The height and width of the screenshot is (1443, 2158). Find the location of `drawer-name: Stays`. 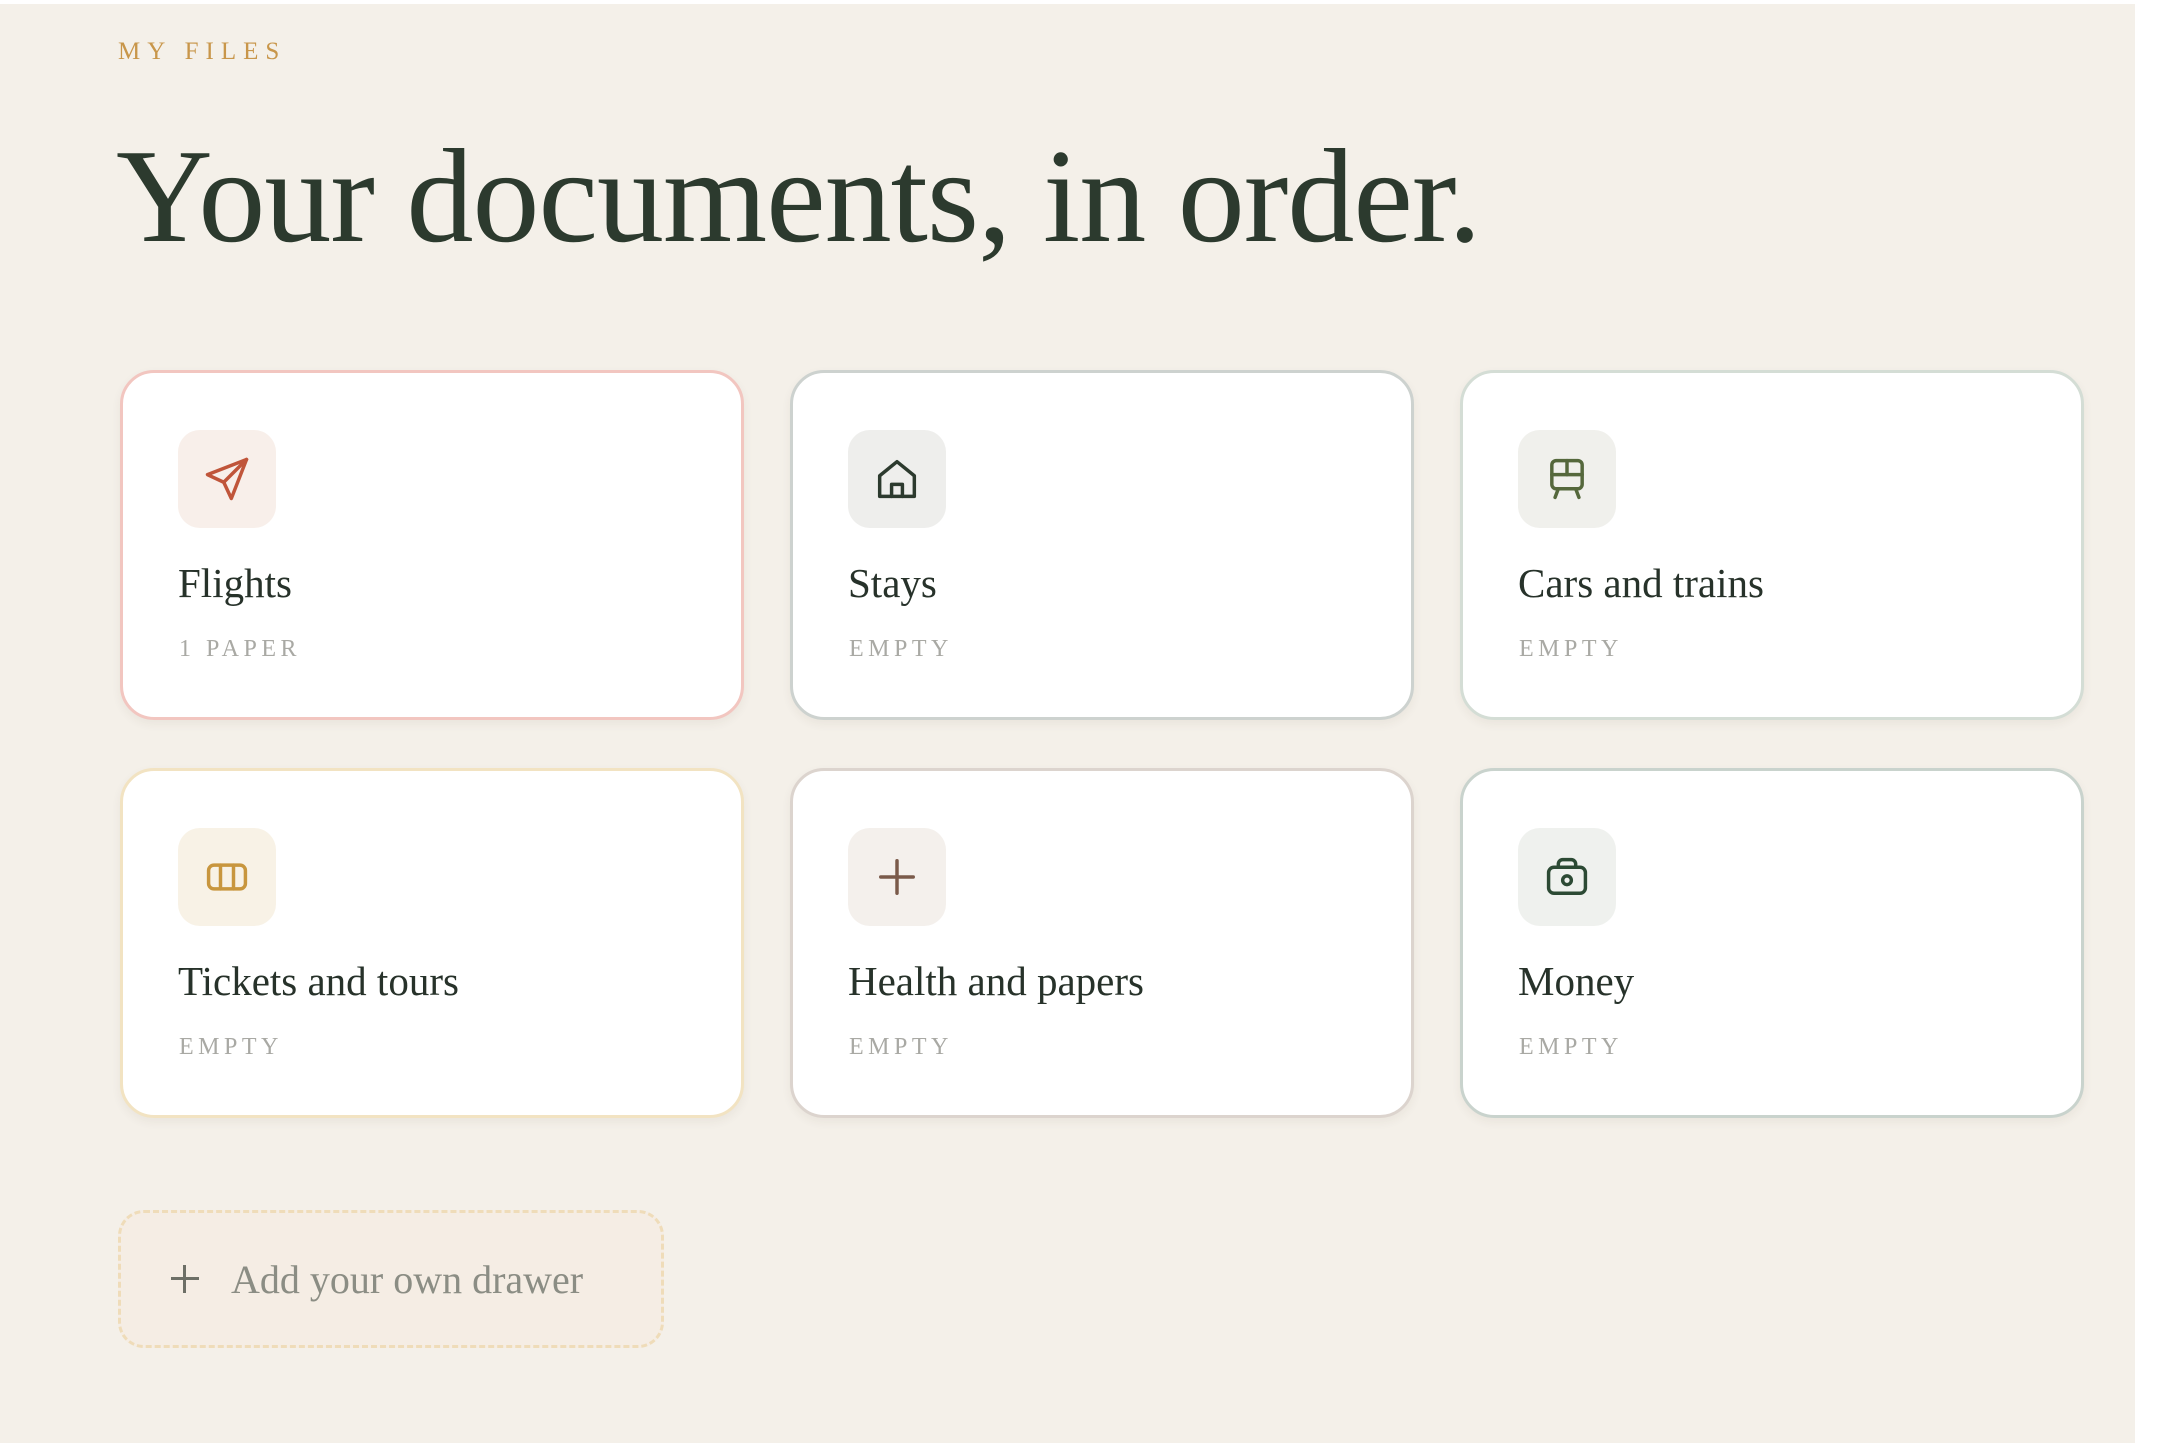

drawer-name: Stays is located at coordinates (892, 583).